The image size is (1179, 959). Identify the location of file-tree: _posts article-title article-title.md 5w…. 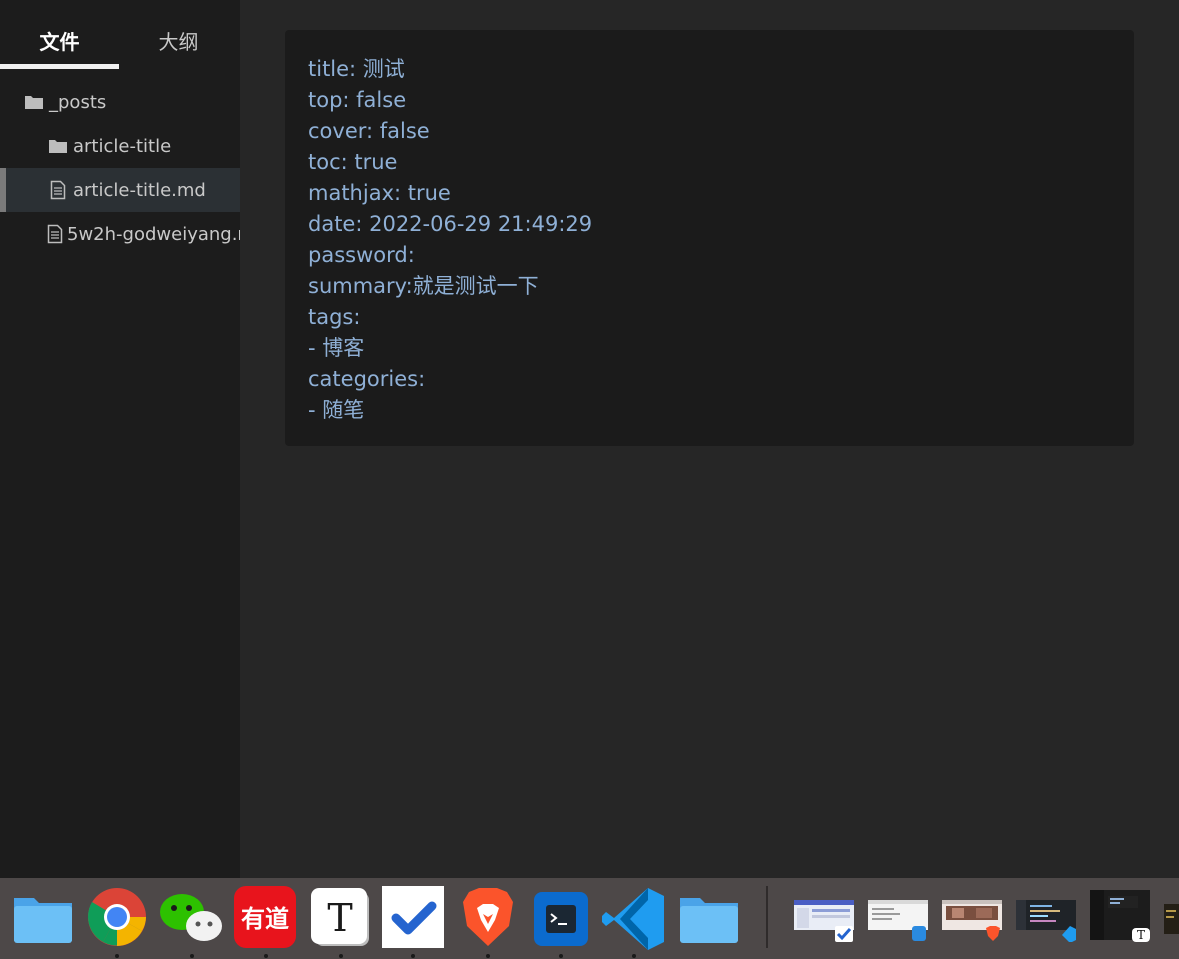
(120, 168).